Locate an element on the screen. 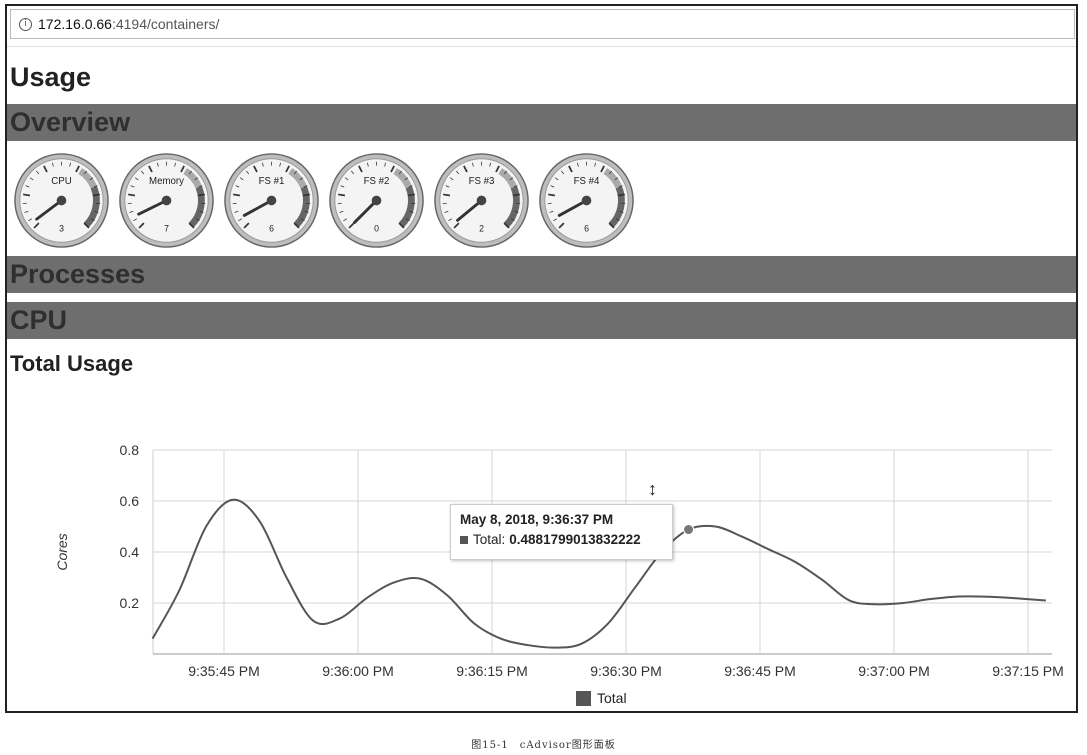  info-icon: i is located at coordinates (25, 24).